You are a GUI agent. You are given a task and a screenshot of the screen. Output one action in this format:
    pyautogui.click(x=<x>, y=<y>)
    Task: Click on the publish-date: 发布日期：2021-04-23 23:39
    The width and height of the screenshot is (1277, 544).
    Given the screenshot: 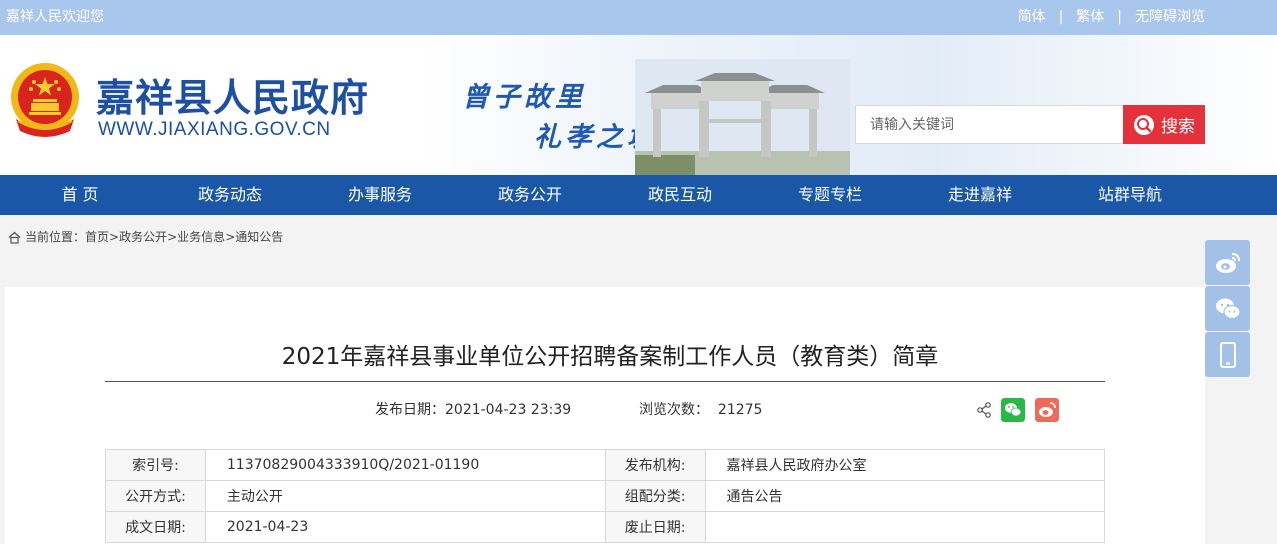 What is the action you would take?
    pyautogui.click(x=473, y=409)
    